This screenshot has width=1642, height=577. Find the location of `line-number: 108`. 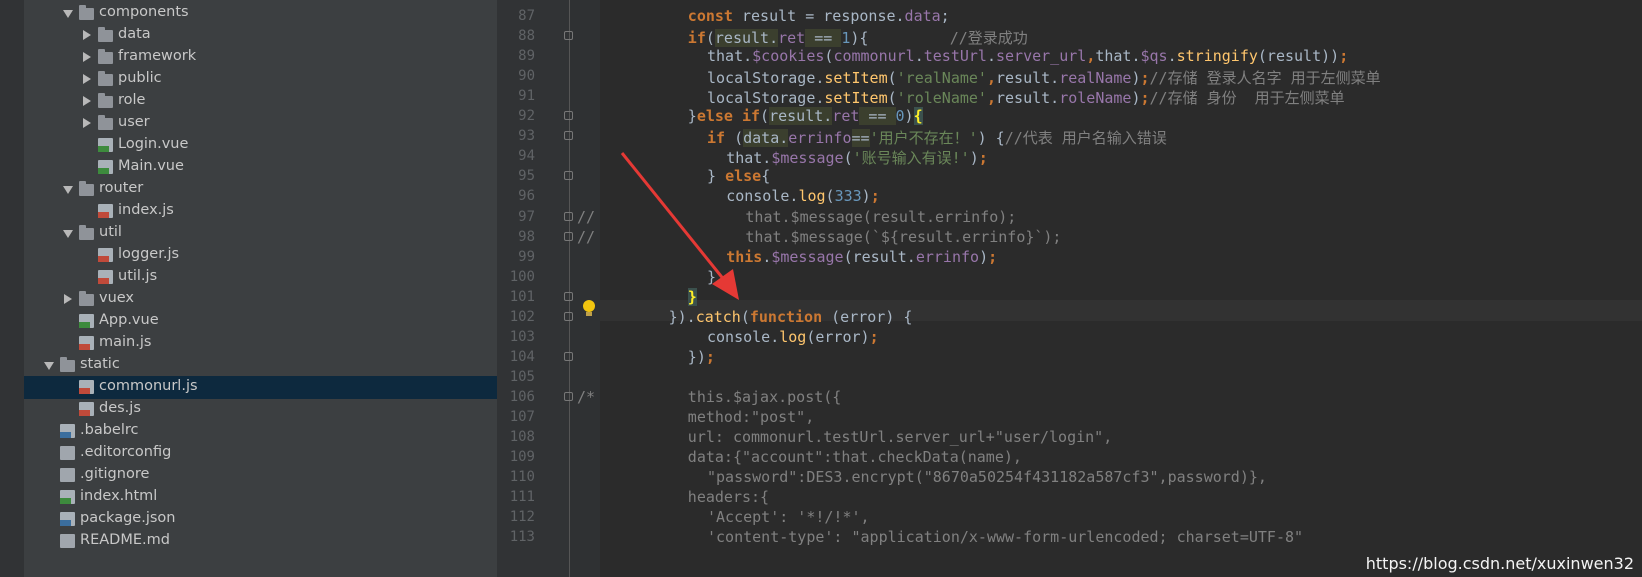

line-number: 108 is located at coordinates (522, 437).